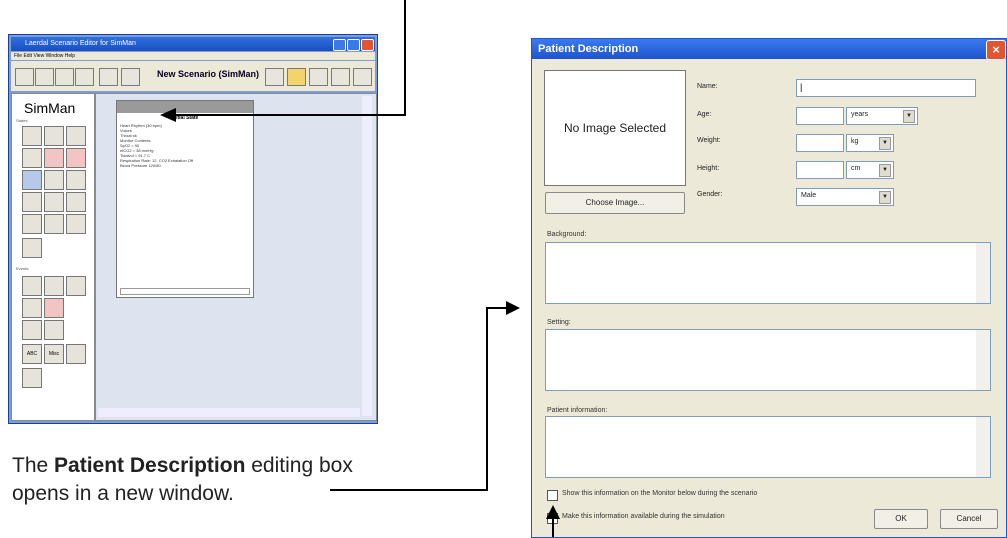  Describe the element at coordinates (768, 273) in the screenshot. I see `background-textarea` at that location.